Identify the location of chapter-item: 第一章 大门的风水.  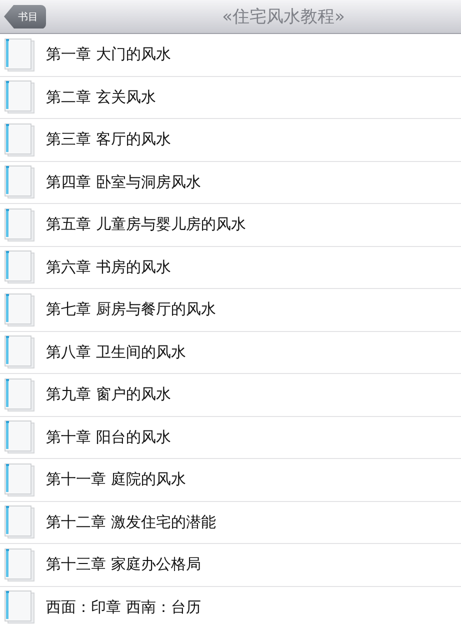
(230, 55).